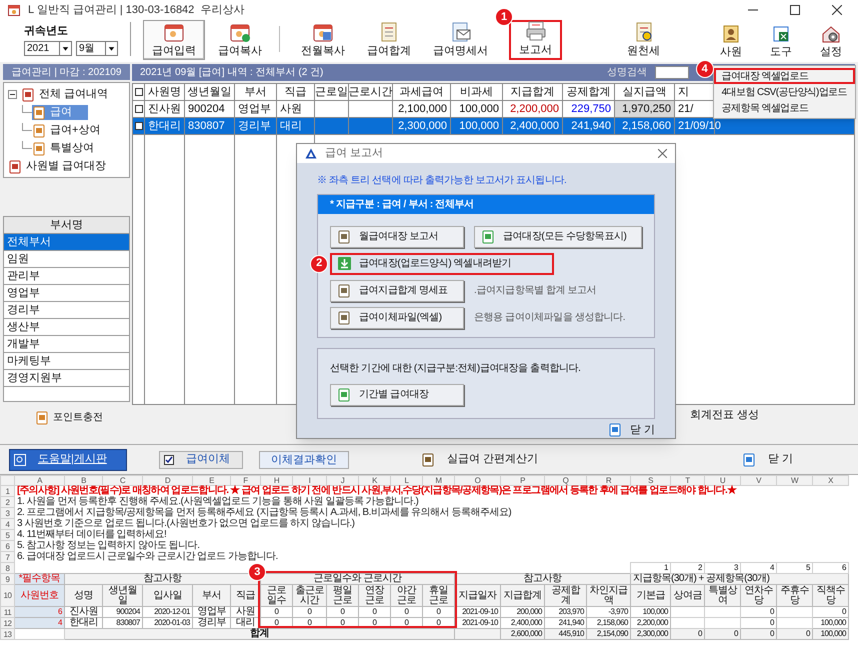 This screenshot has width=858, height=648. I want to click on tree-item: 특별상여, so click(71, 148).